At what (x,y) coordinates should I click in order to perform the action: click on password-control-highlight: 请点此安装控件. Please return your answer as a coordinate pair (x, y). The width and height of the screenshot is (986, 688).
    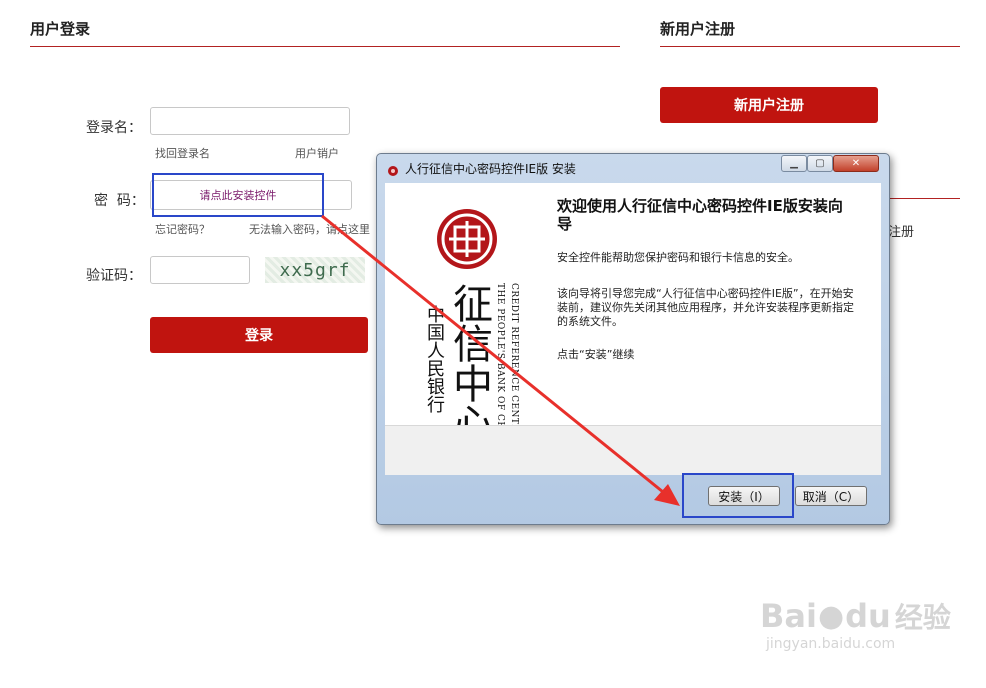
    Looking at the image, I should click on (238, 195).